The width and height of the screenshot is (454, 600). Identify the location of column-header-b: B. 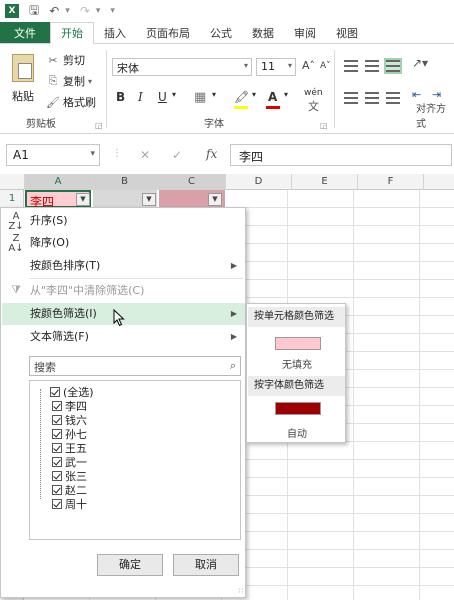
(125, 182).